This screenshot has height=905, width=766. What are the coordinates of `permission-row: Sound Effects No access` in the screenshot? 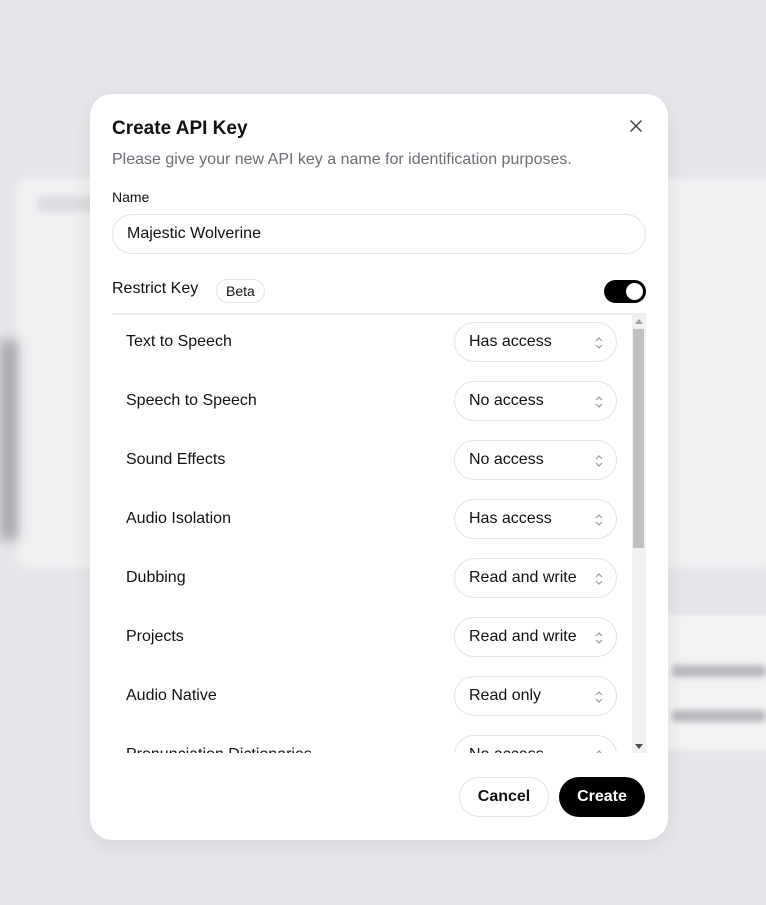 It's located at (372, 462).